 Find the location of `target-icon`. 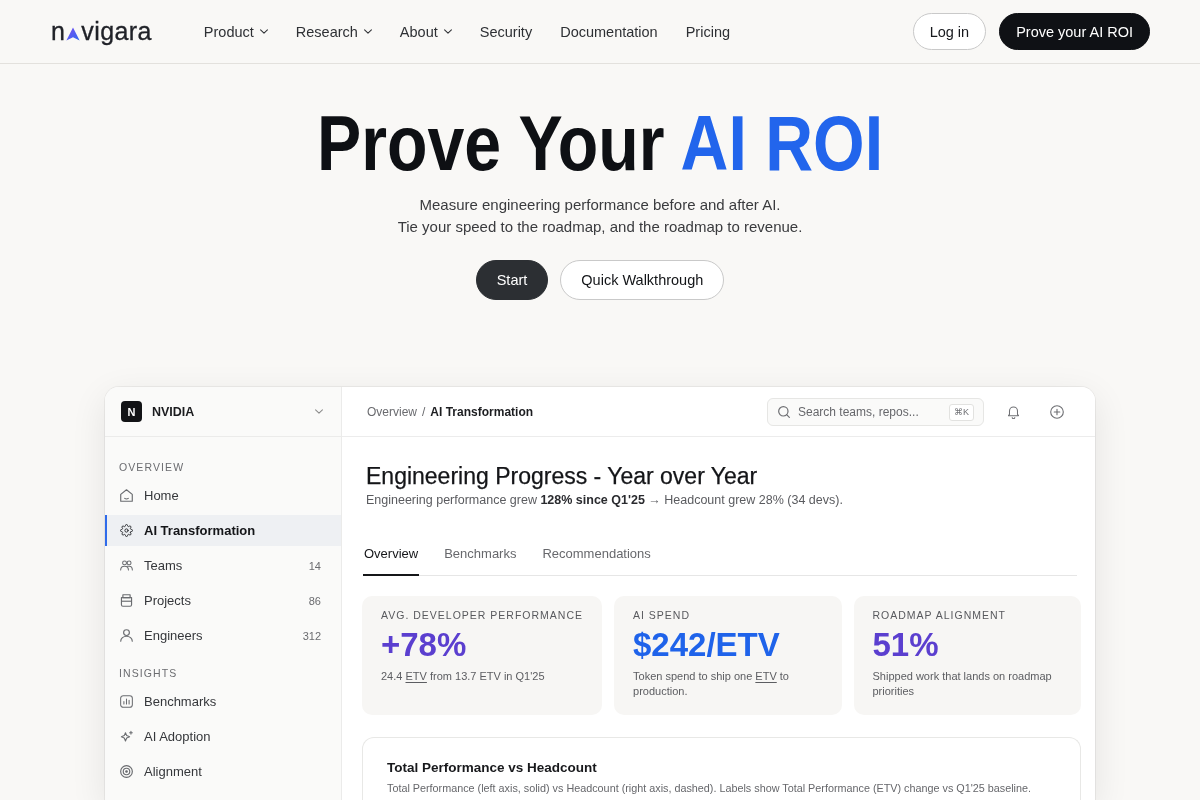

target-icon is located at coordinates (126, 771).